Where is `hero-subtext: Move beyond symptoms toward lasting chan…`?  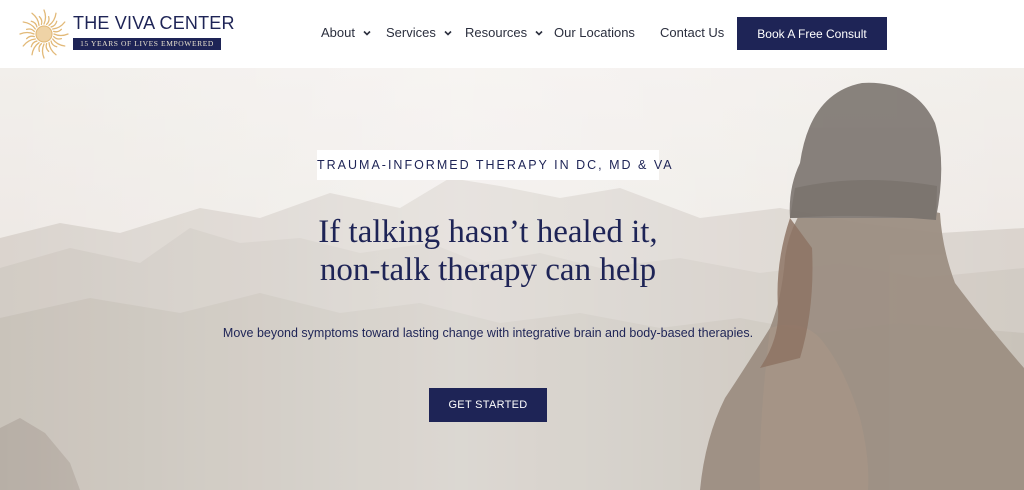 hero-subtext: Move beyond symptoms toward lasting chan… is located at coordinates (488, 333).